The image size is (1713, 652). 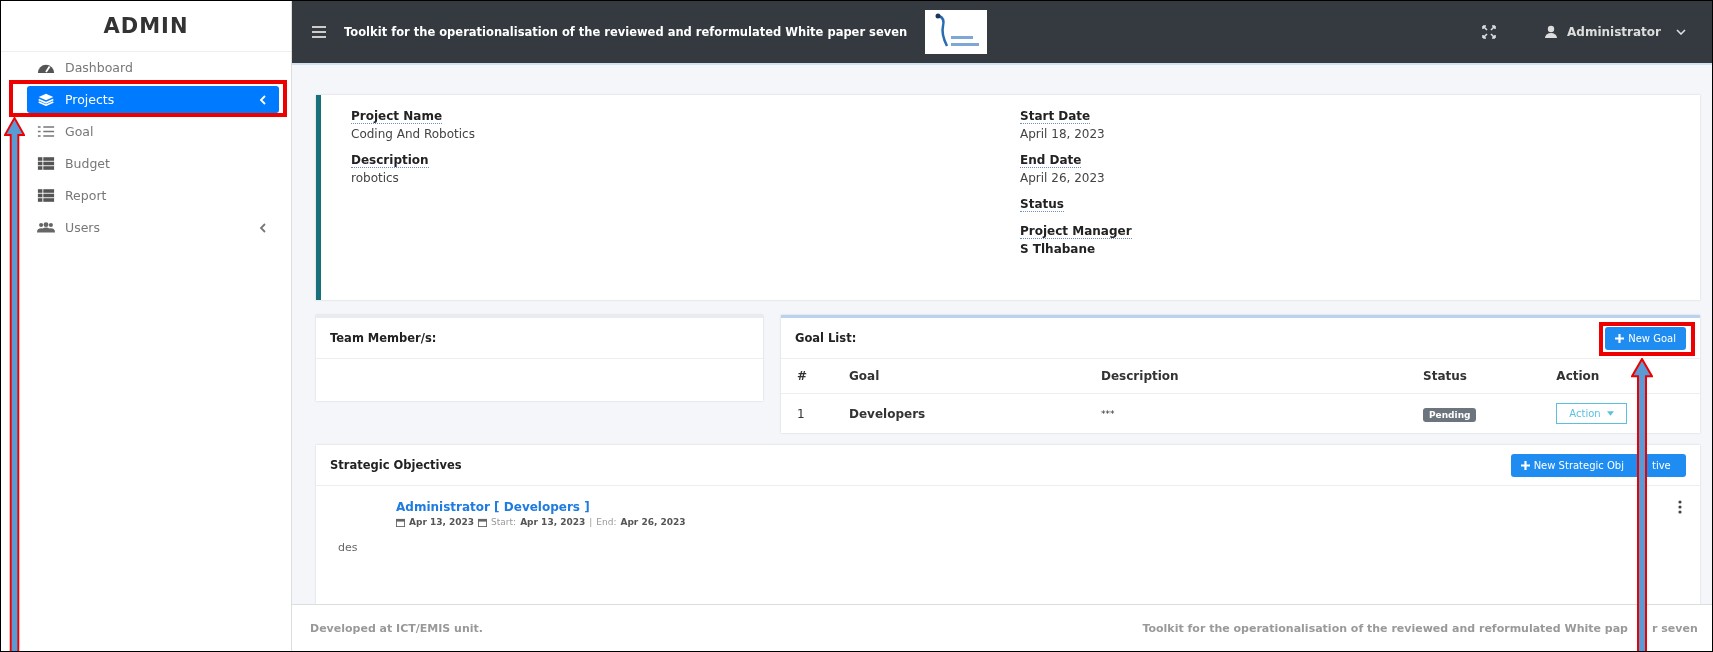 I want to click on fullscreen-icon, so click(x=1489, y=32).